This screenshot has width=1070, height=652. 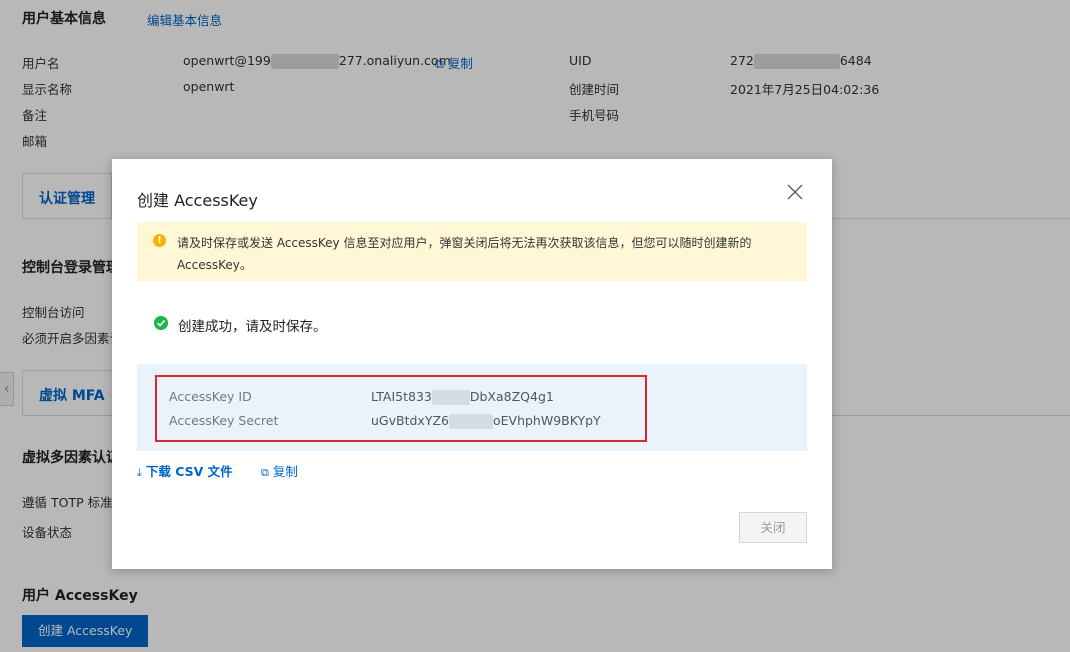 I want to click on download-csv-label: 下载 CSV 文件, so click(x=189, y=471).